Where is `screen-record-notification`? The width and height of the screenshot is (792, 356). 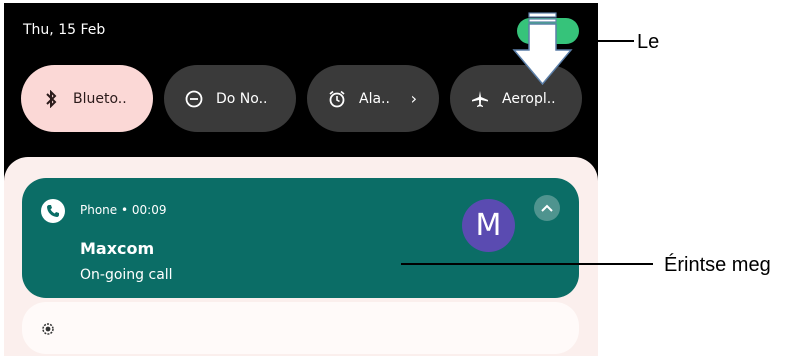
screen-record-notification is located at coordinates (300, 328).